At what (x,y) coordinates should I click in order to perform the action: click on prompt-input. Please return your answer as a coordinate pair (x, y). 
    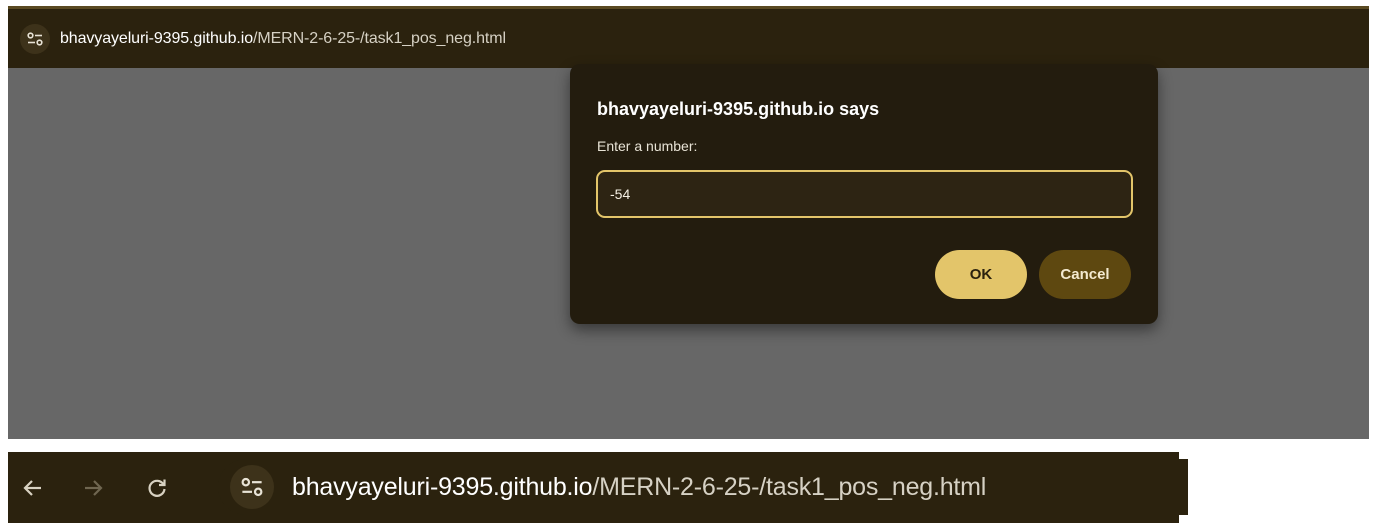
    Looking at the image, I should click on (864, 194).